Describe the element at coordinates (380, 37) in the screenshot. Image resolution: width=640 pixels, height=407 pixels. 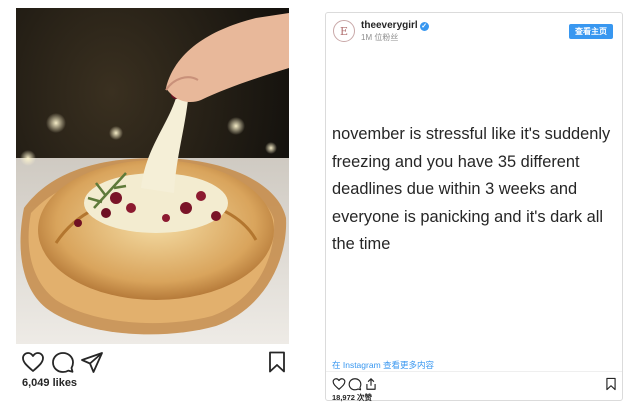
I see `follower-count: 1M 位粉丝` at that location.